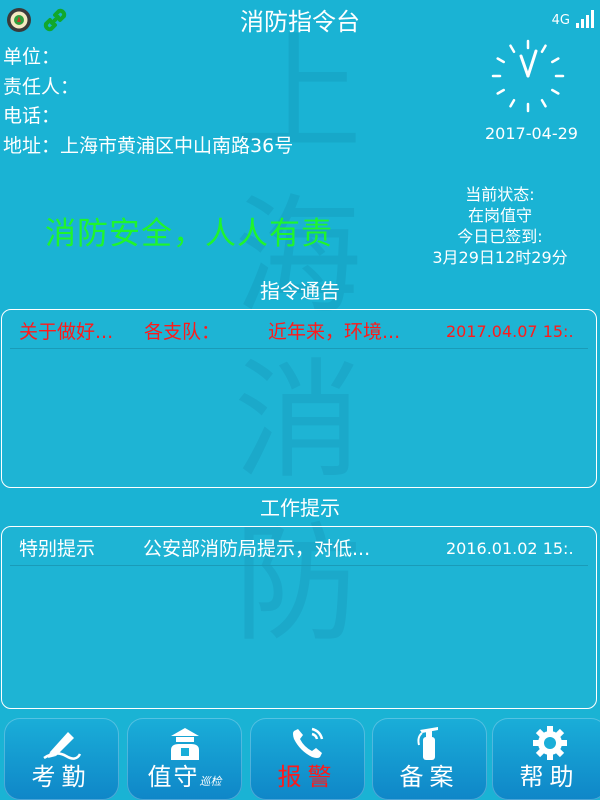 The image size is (600, 800). What do you see at coordinates (429, 777) in the screenshot?
I see `record-label: 备案` at bounding box center [429, 777].